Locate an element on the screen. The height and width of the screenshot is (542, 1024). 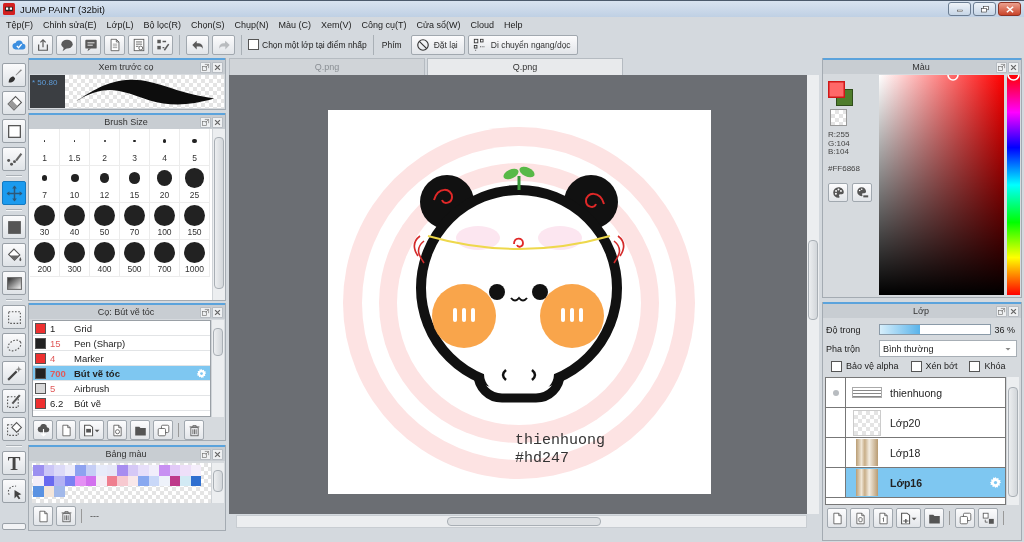
brush-size-option: 4 is located at coordinates (165, 147).